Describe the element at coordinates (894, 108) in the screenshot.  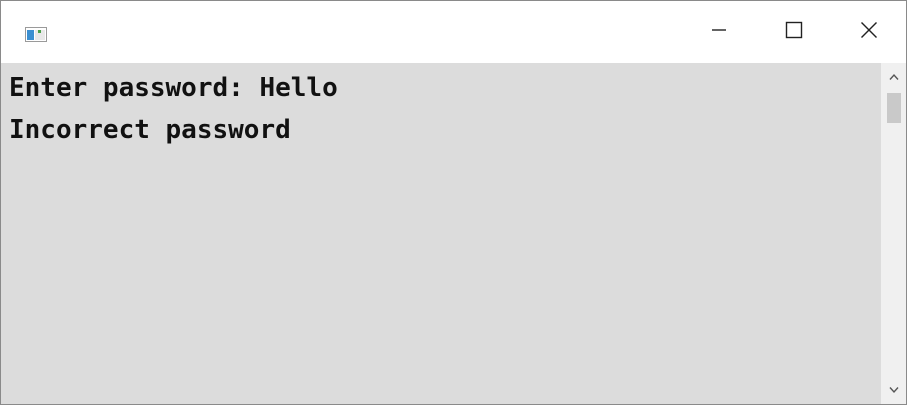
I see `scroll-thumb` at that location.